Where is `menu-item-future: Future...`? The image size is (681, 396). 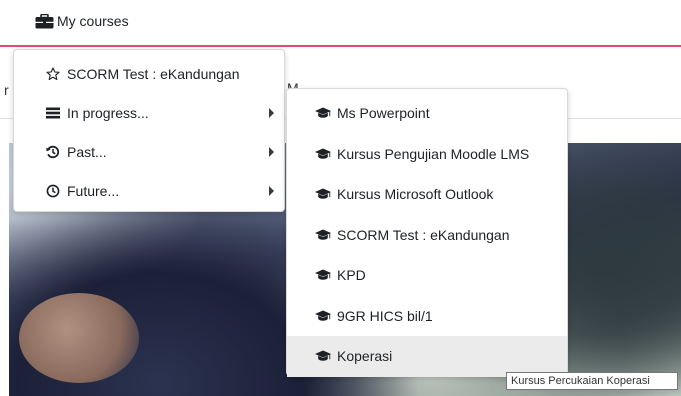
menu-item-future: Future... is located at coordinates (149, 190).